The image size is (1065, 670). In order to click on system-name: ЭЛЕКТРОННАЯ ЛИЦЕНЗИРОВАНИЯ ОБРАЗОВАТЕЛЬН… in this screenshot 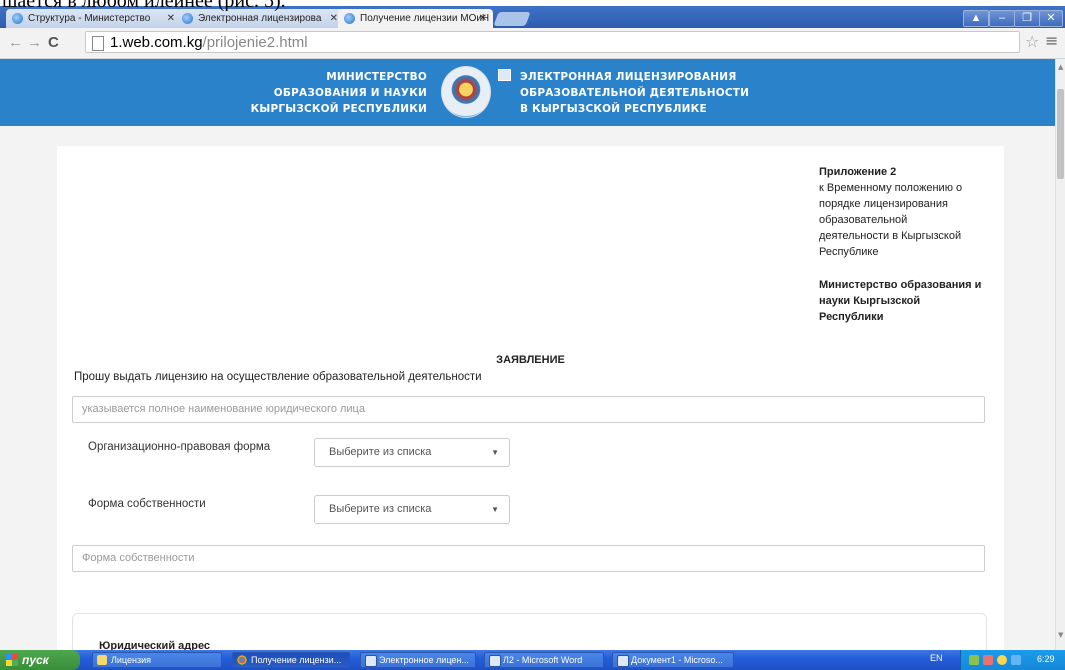, I will do `click(634, 93)`.